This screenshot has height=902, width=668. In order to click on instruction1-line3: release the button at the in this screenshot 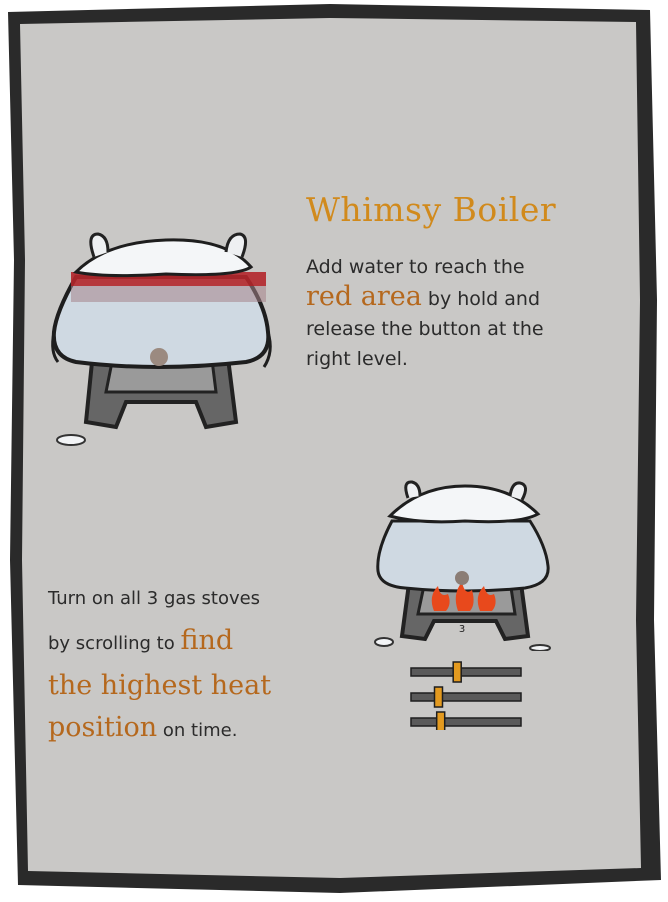, I will do `click(425, 329)`.